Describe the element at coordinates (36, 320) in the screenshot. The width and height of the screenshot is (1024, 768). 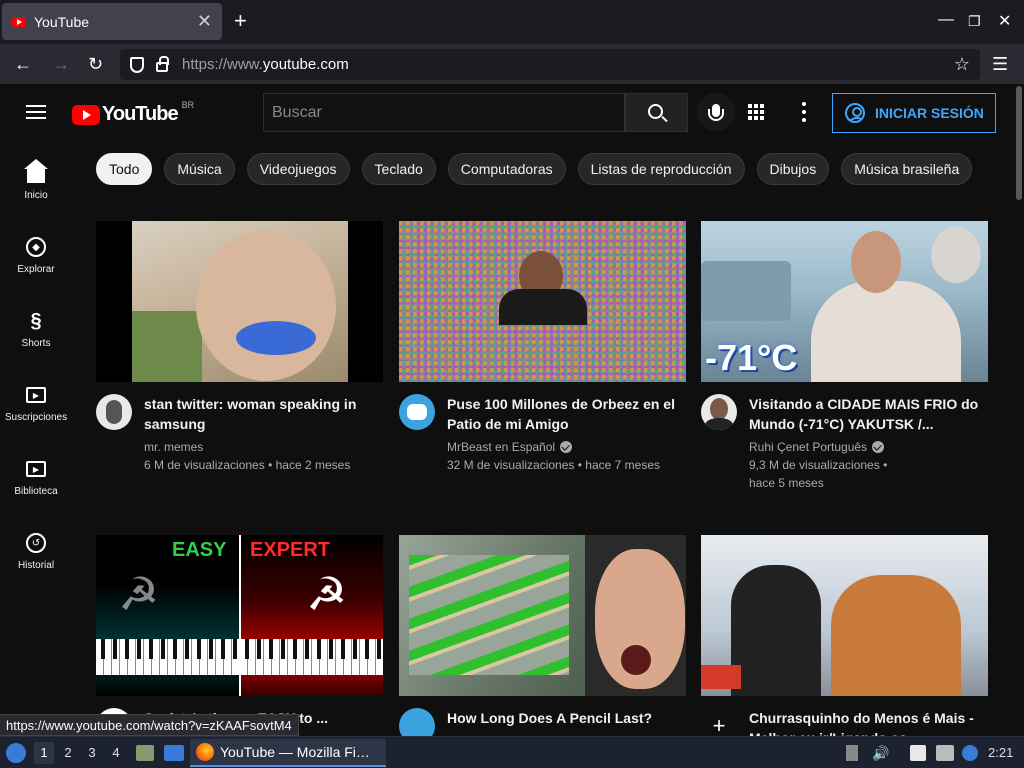
I see `shorts-icon: §` at that location.